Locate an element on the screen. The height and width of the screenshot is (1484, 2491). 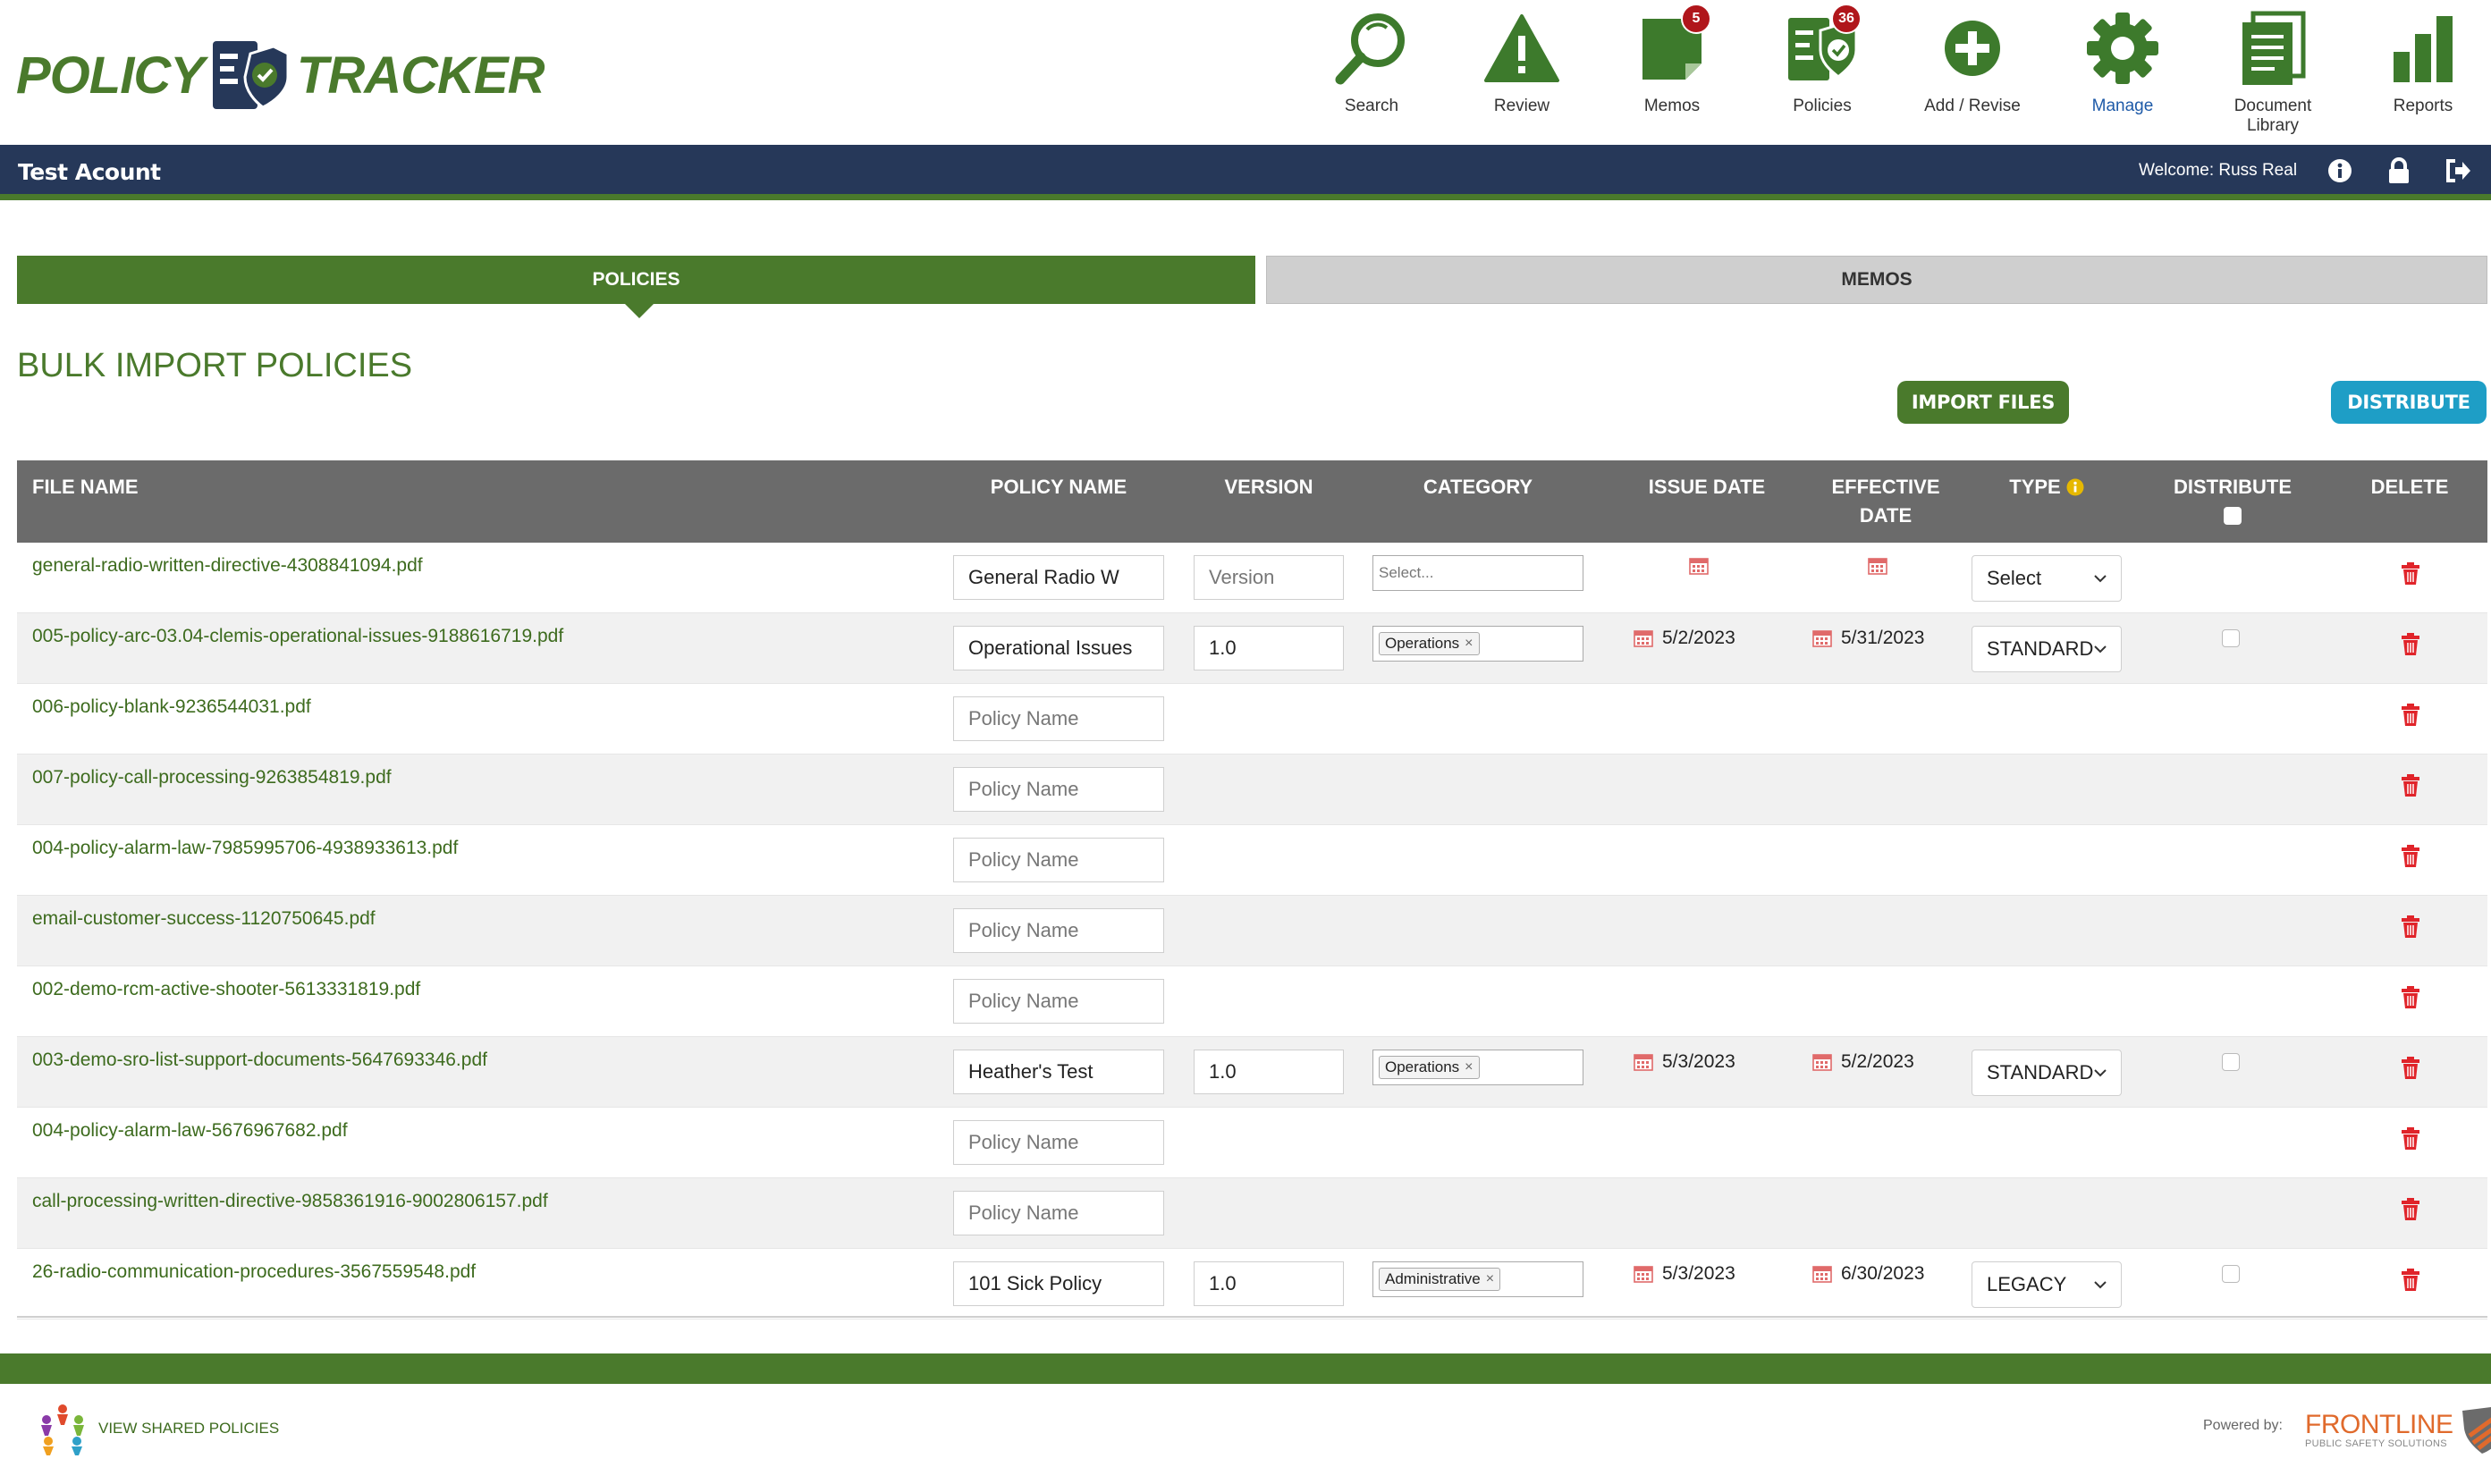
lock-icon is located at coordinates (2399, 171).